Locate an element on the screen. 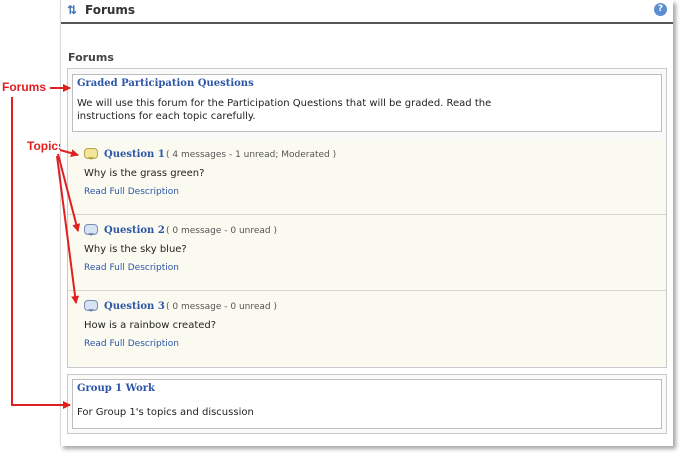 This screenshot has height=460, width=688. forum-title-link: Graded Participation Questions is located at coordinates (165, 83).